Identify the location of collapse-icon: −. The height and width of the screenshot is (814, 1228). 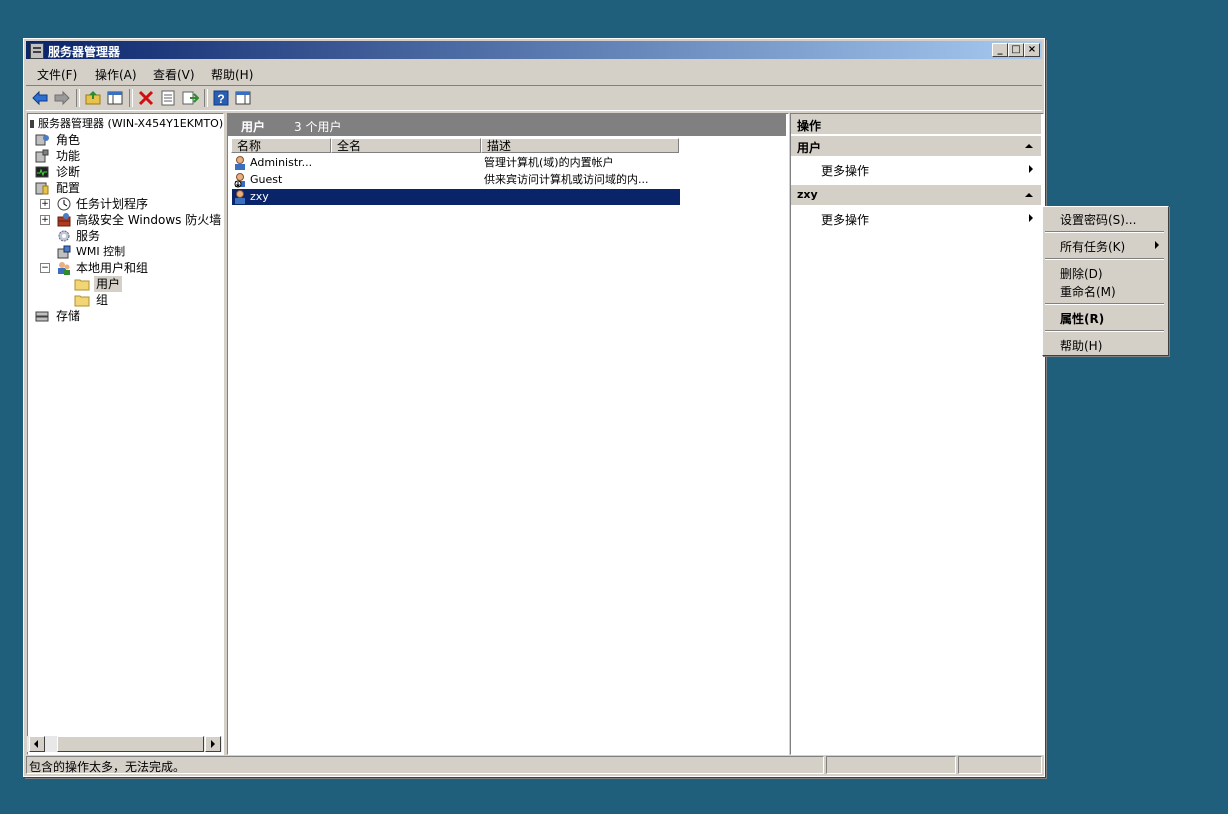
(45, 268).